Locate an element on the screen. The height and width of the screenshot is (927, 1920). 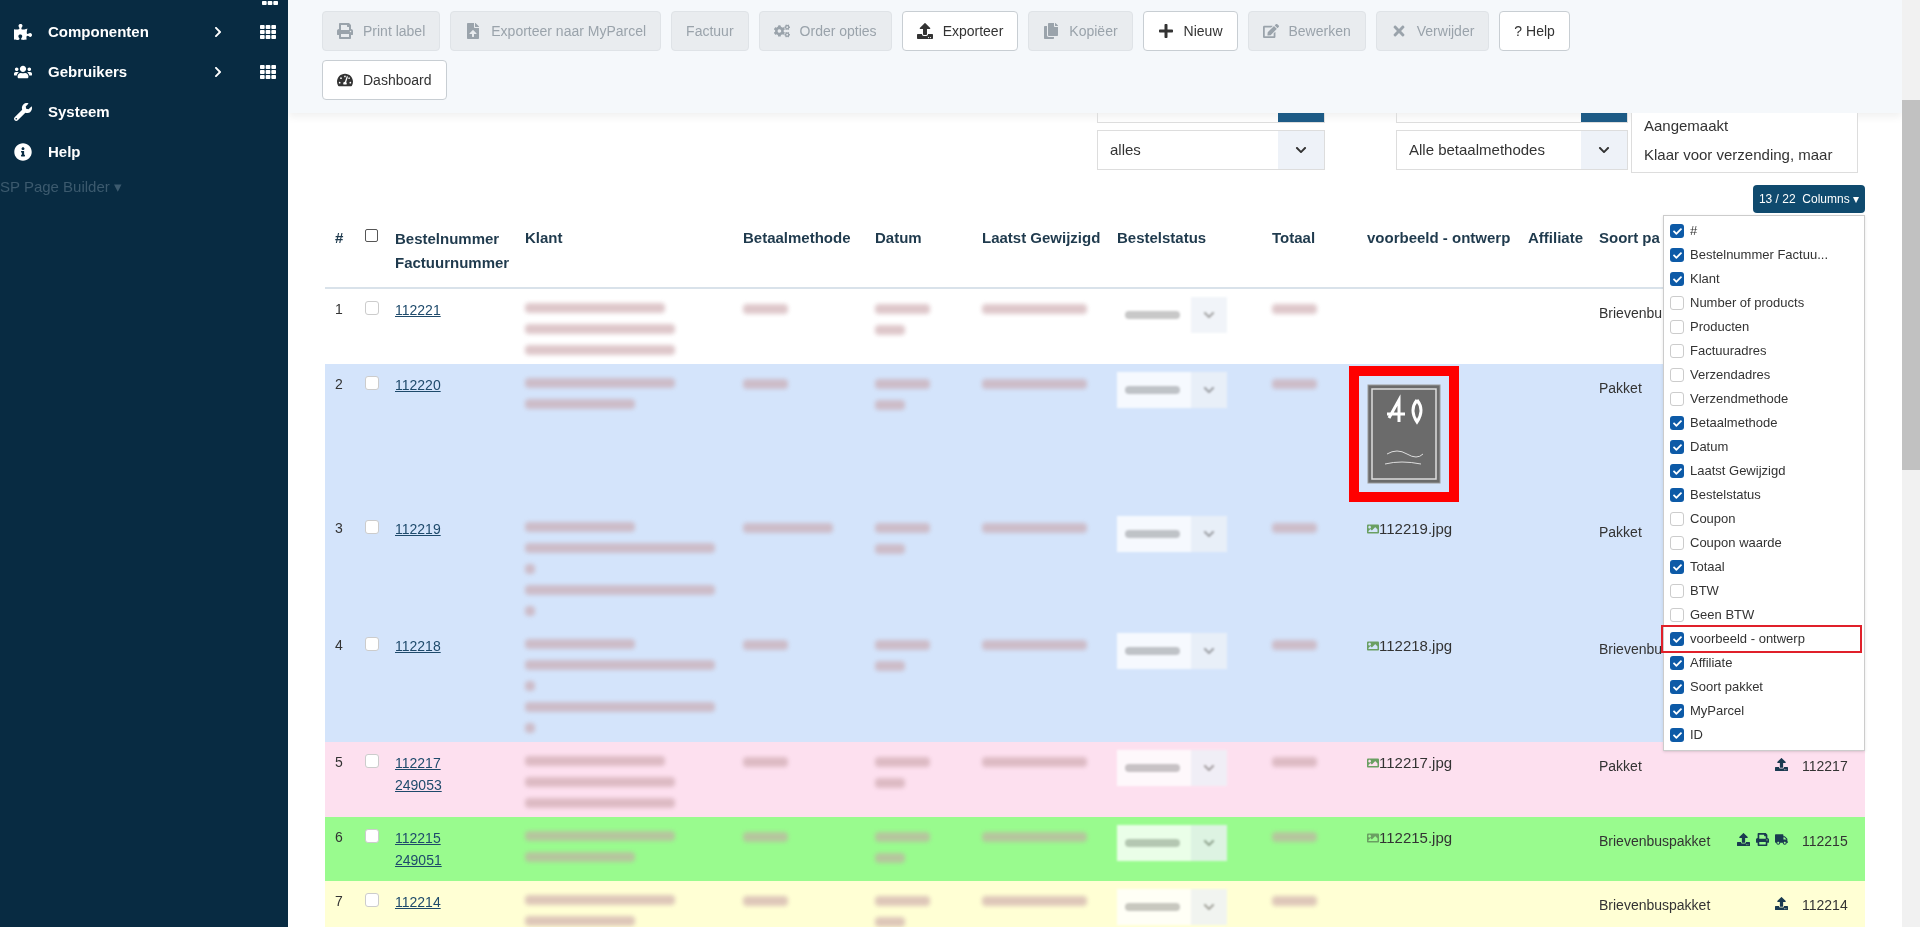
table-cell: 5 is located at coordinates (345, 779).